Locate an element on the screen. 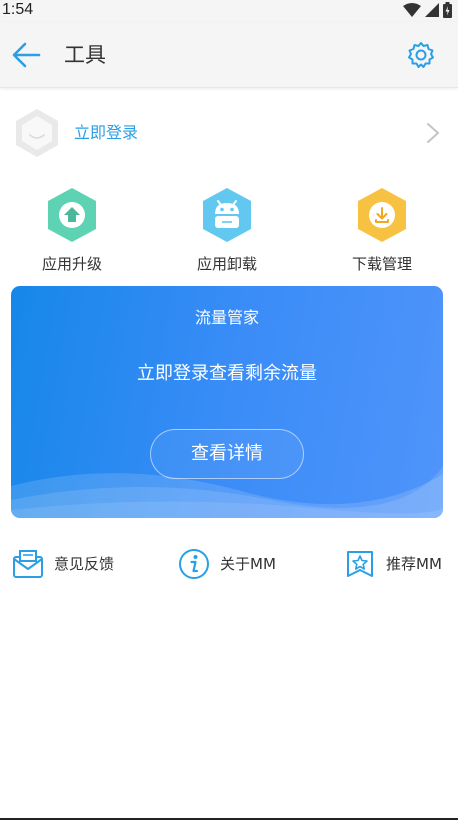 The height and width of the screenshot is (820, 458). feedback-item: 意见反馈 is located at coordinates (67, 564).